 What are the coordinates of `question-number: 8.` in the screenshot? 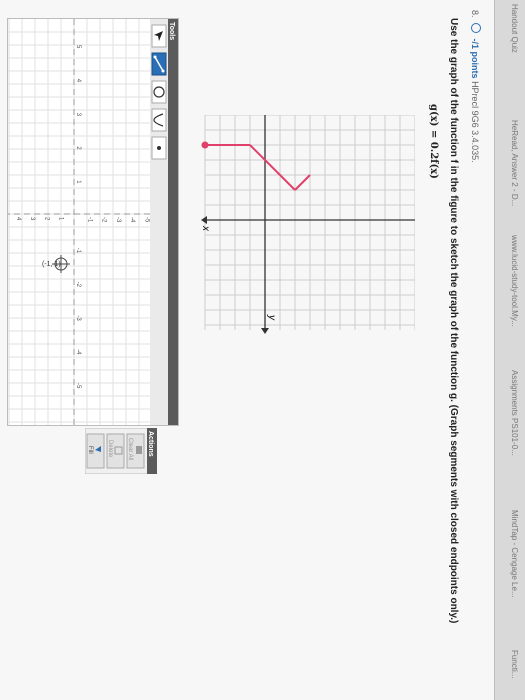 It's located at (475, 14).